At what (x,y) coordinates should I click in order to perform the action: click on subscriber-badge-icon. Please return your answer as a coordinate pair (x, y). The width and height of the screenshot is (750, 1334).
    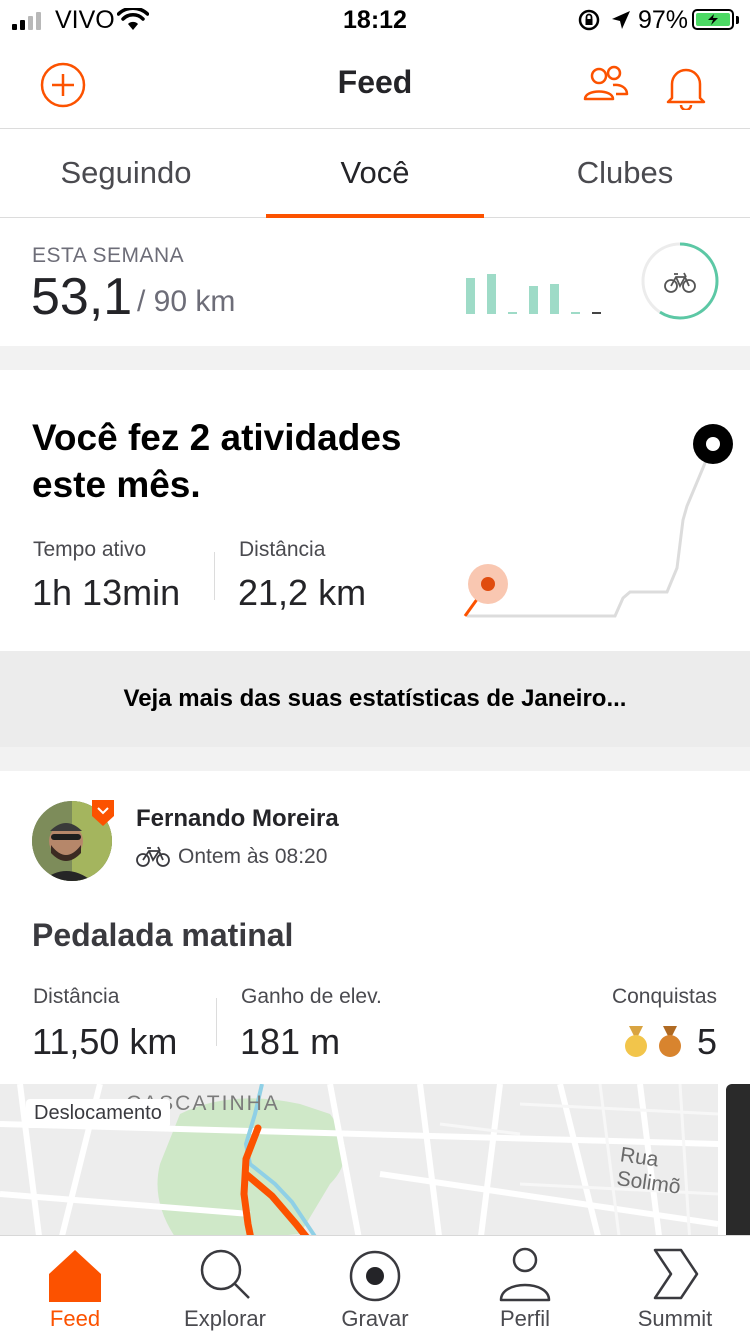
    Looking at the image, I should click on (103, 813).